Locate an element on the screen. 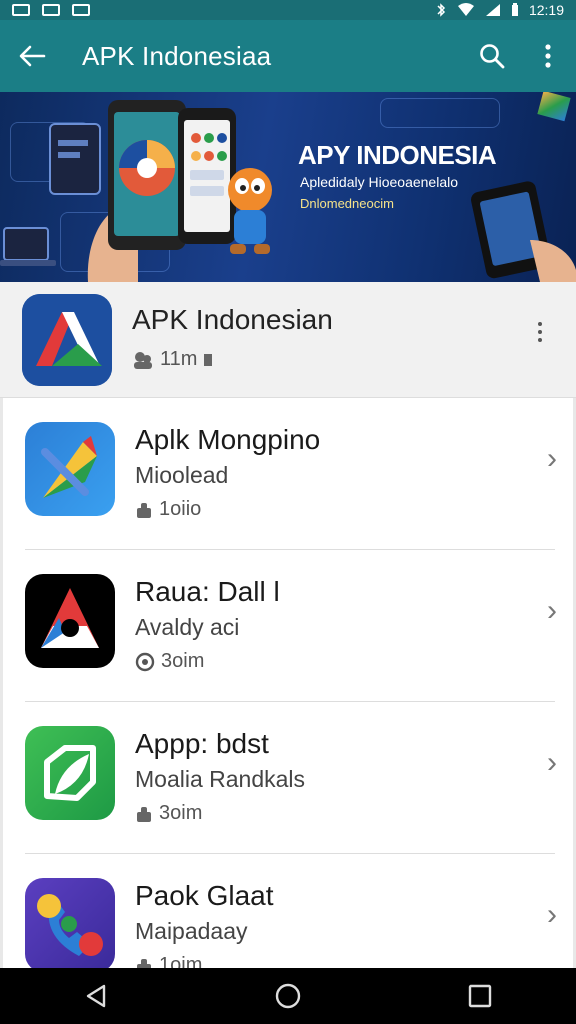 Image resolution: width=576 pixels, height=1024 pixels. app-bar: APK Indonesiaa is located at coordinates (288, 56).